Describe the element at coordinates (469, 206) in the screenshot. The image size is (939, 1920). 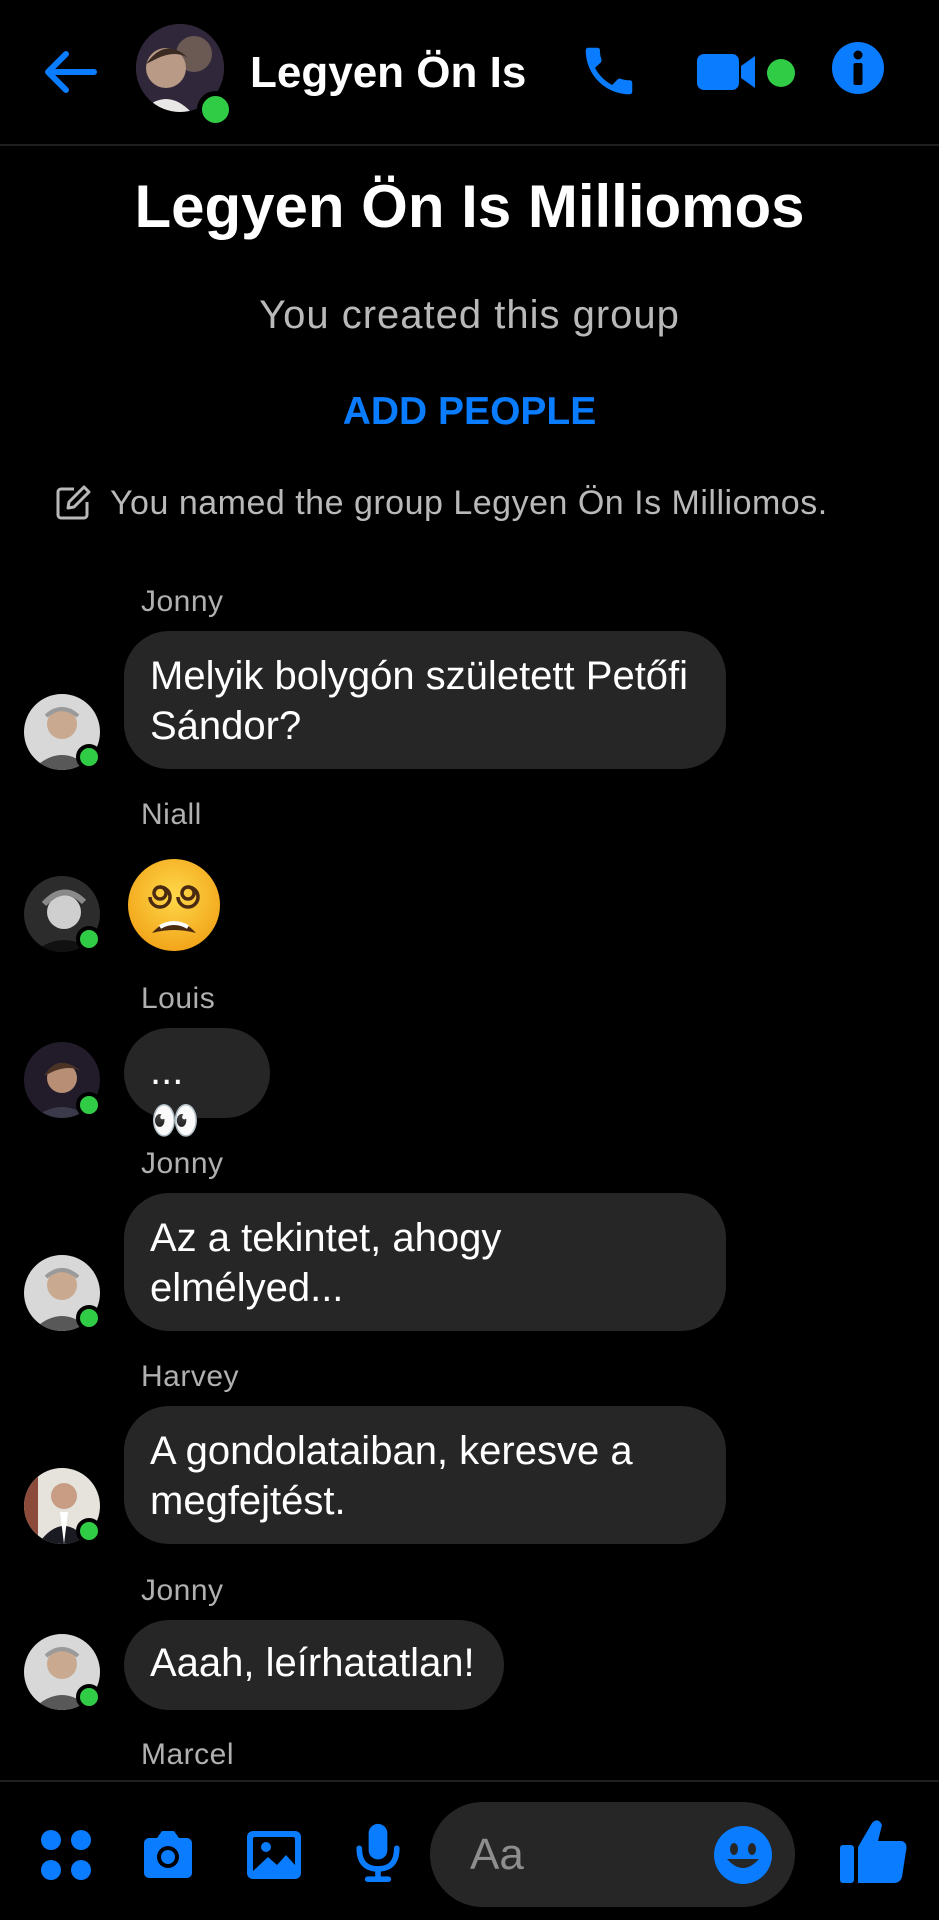
I see `group-title: Legyen Ön Is Milliomos` at that location.